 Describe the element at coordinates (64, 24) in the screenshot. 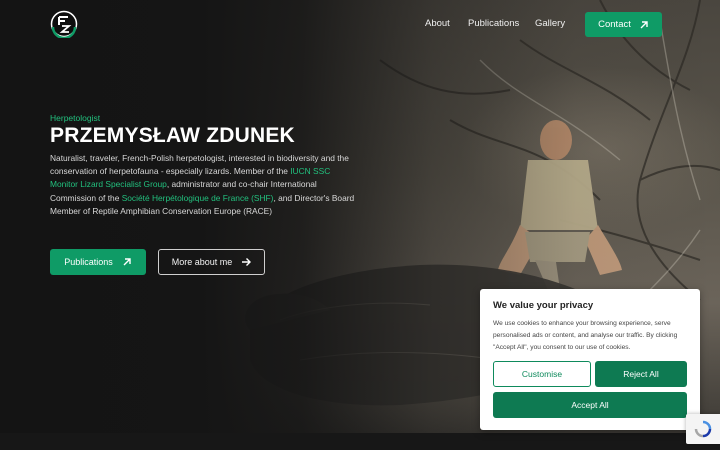

I see `logo-icon` at that location.